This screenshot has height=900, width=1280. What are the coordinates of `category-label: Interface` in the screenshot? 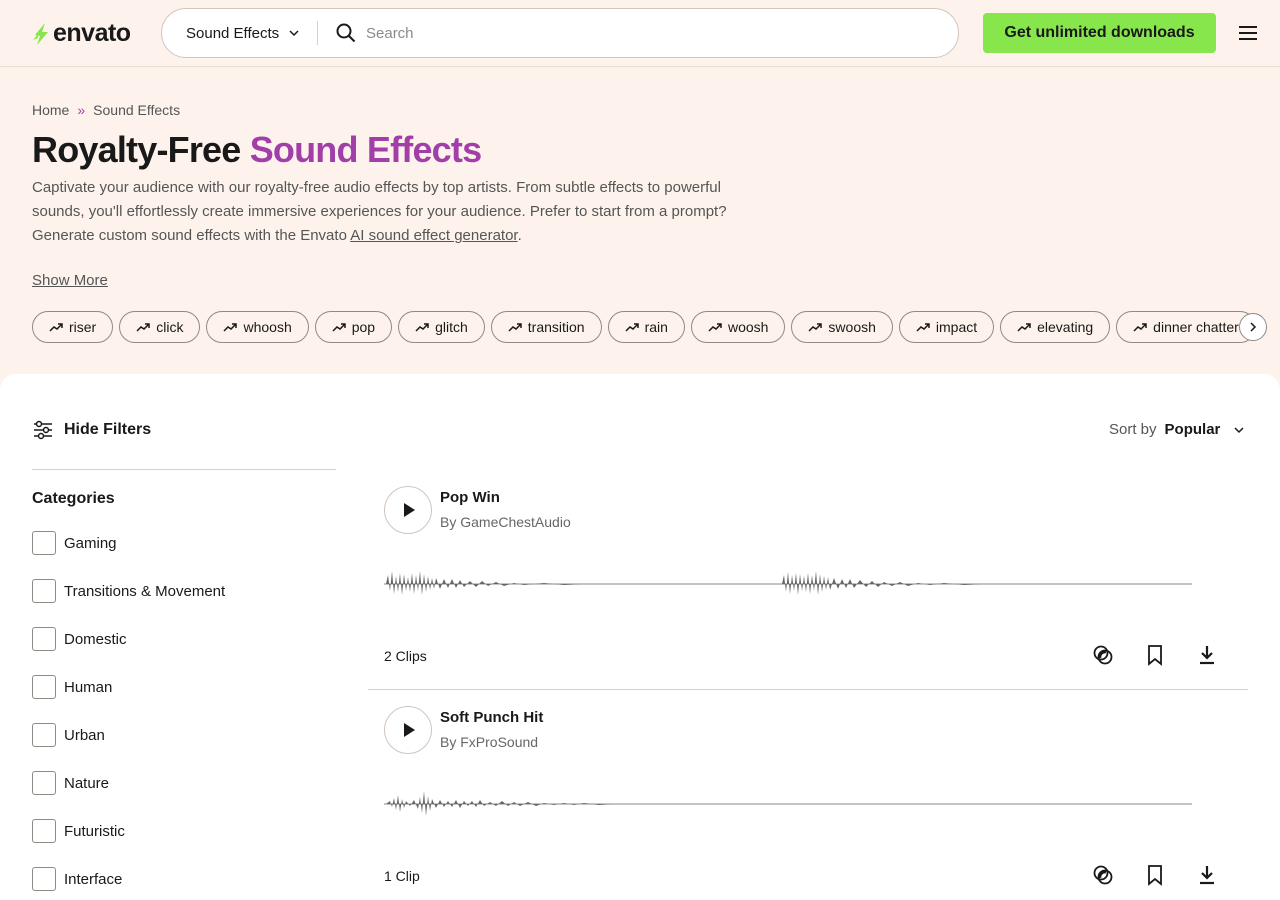 It's located at (93, 879).